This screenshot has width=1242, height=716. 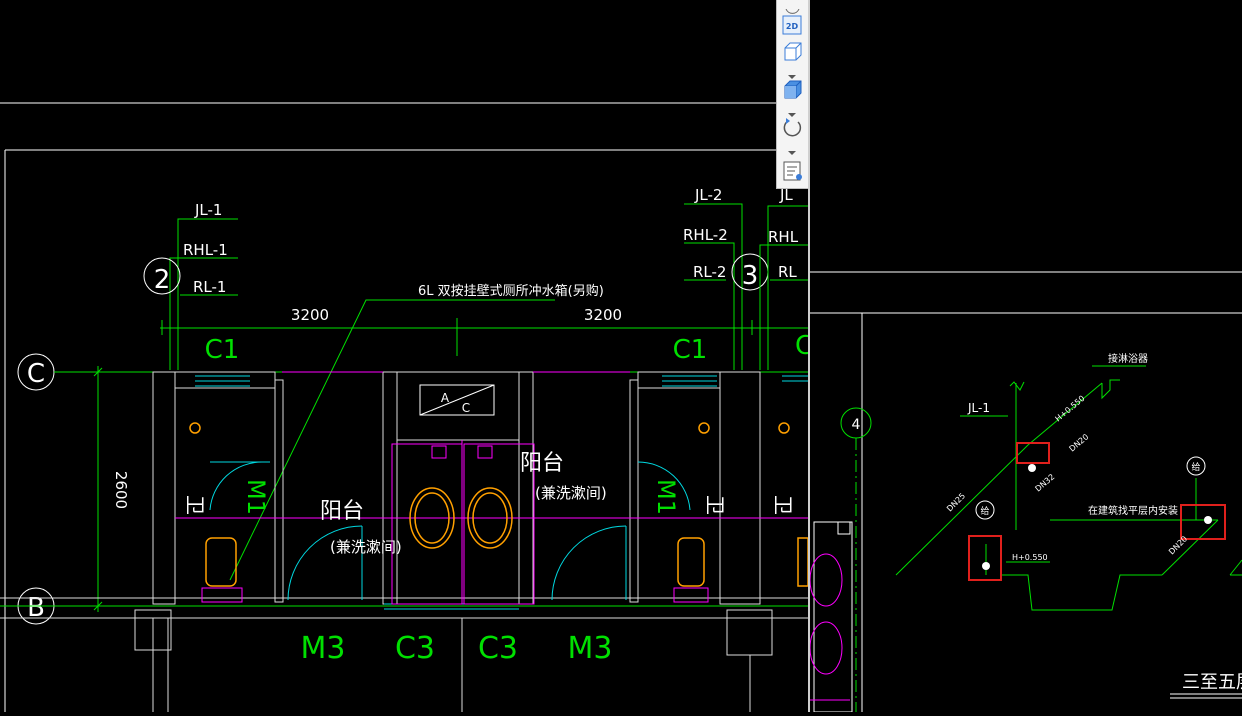 I want to click on room-balcony-left-sub: (兼洗漱间), so click(x=366, y=547).